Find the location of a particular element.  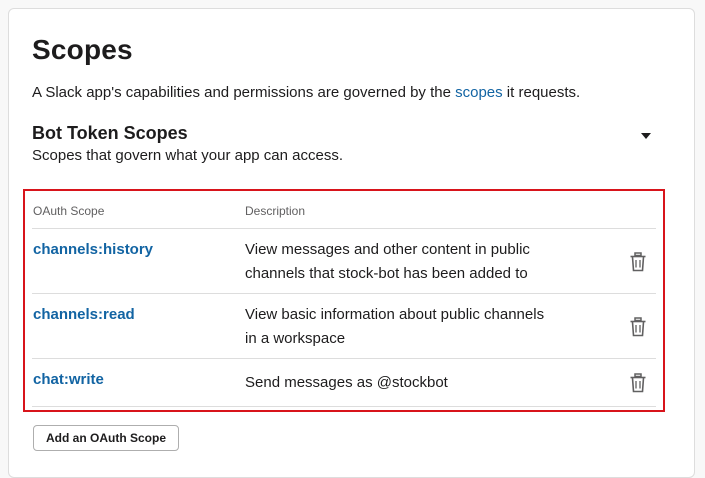

scopes-link: scopes is located at coordinates (479, 92).